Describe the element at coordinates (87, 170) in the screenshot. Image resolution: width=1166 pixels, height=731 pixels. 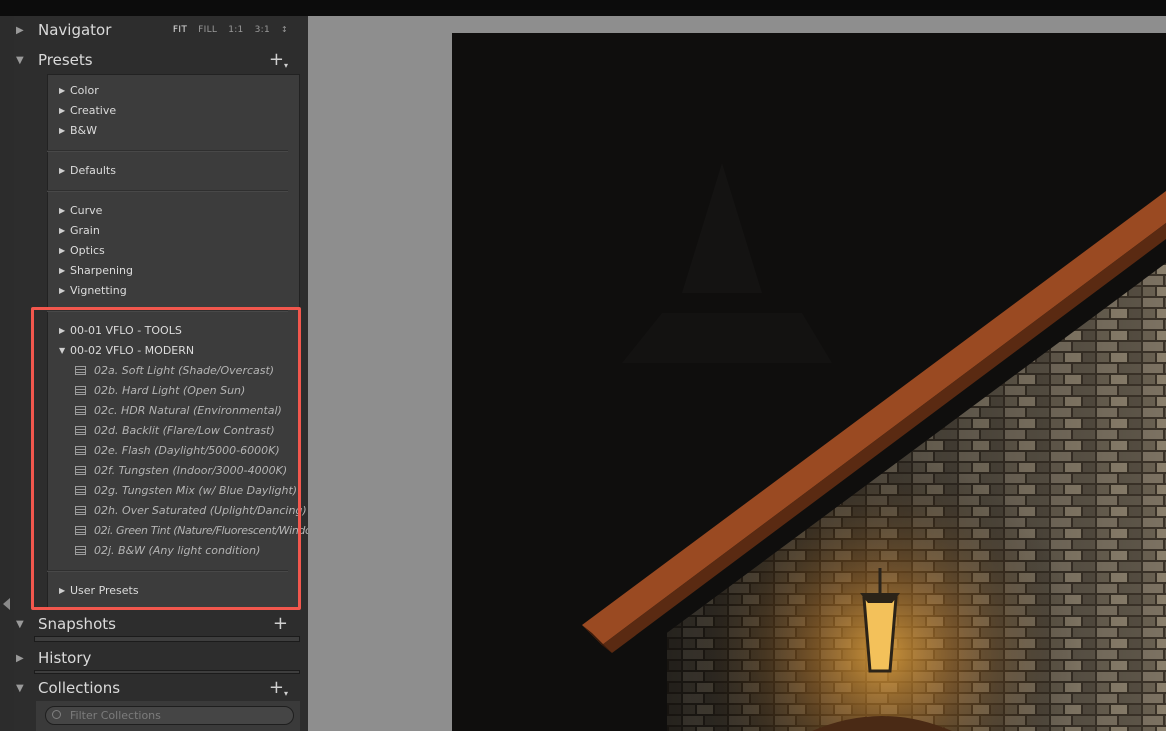
I see `preset-group-defaults: ▶ Defaults` at that location.